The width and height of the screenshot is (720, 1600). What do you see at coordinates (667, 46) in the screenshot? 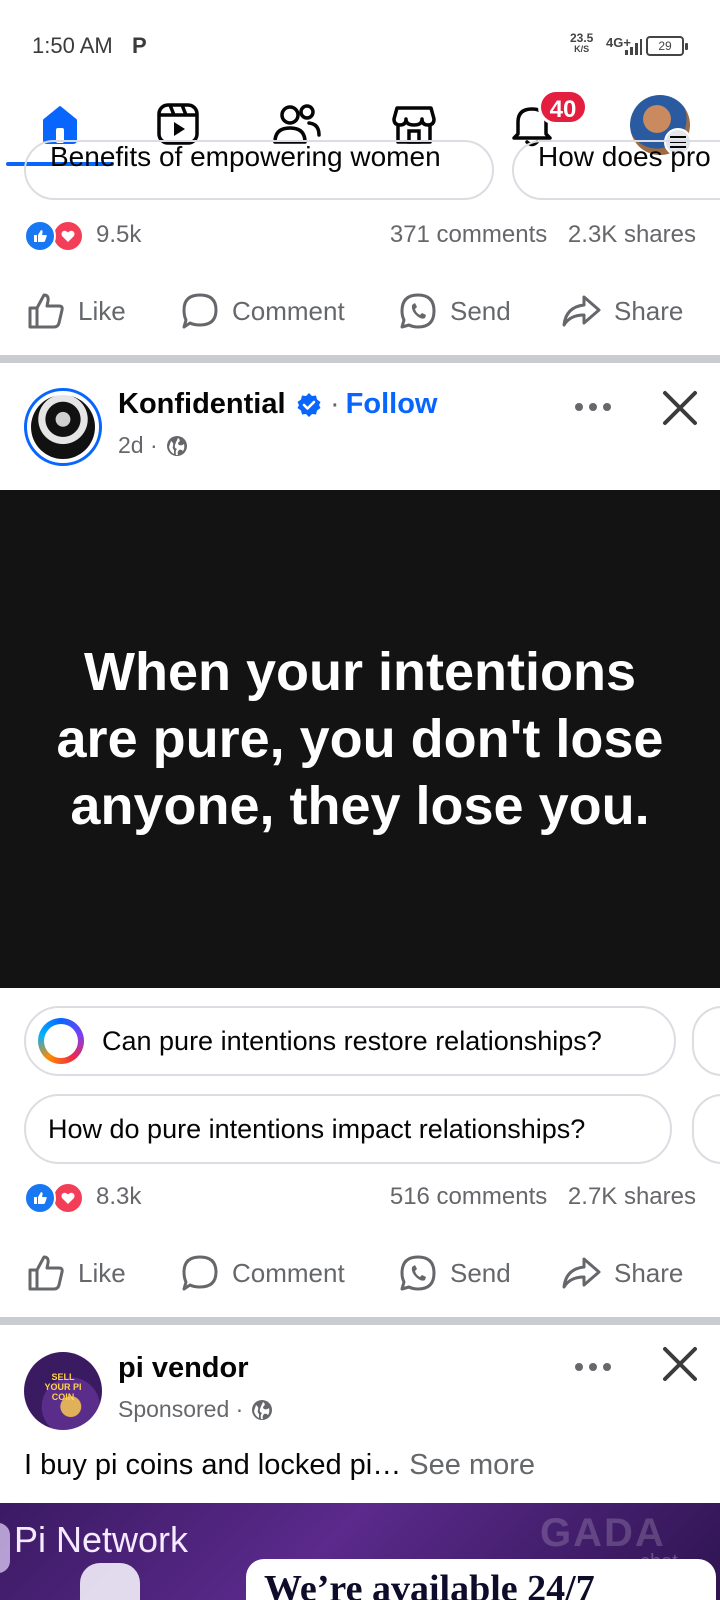
I see `battery-icon: 29` at bounding box center [667, 46].